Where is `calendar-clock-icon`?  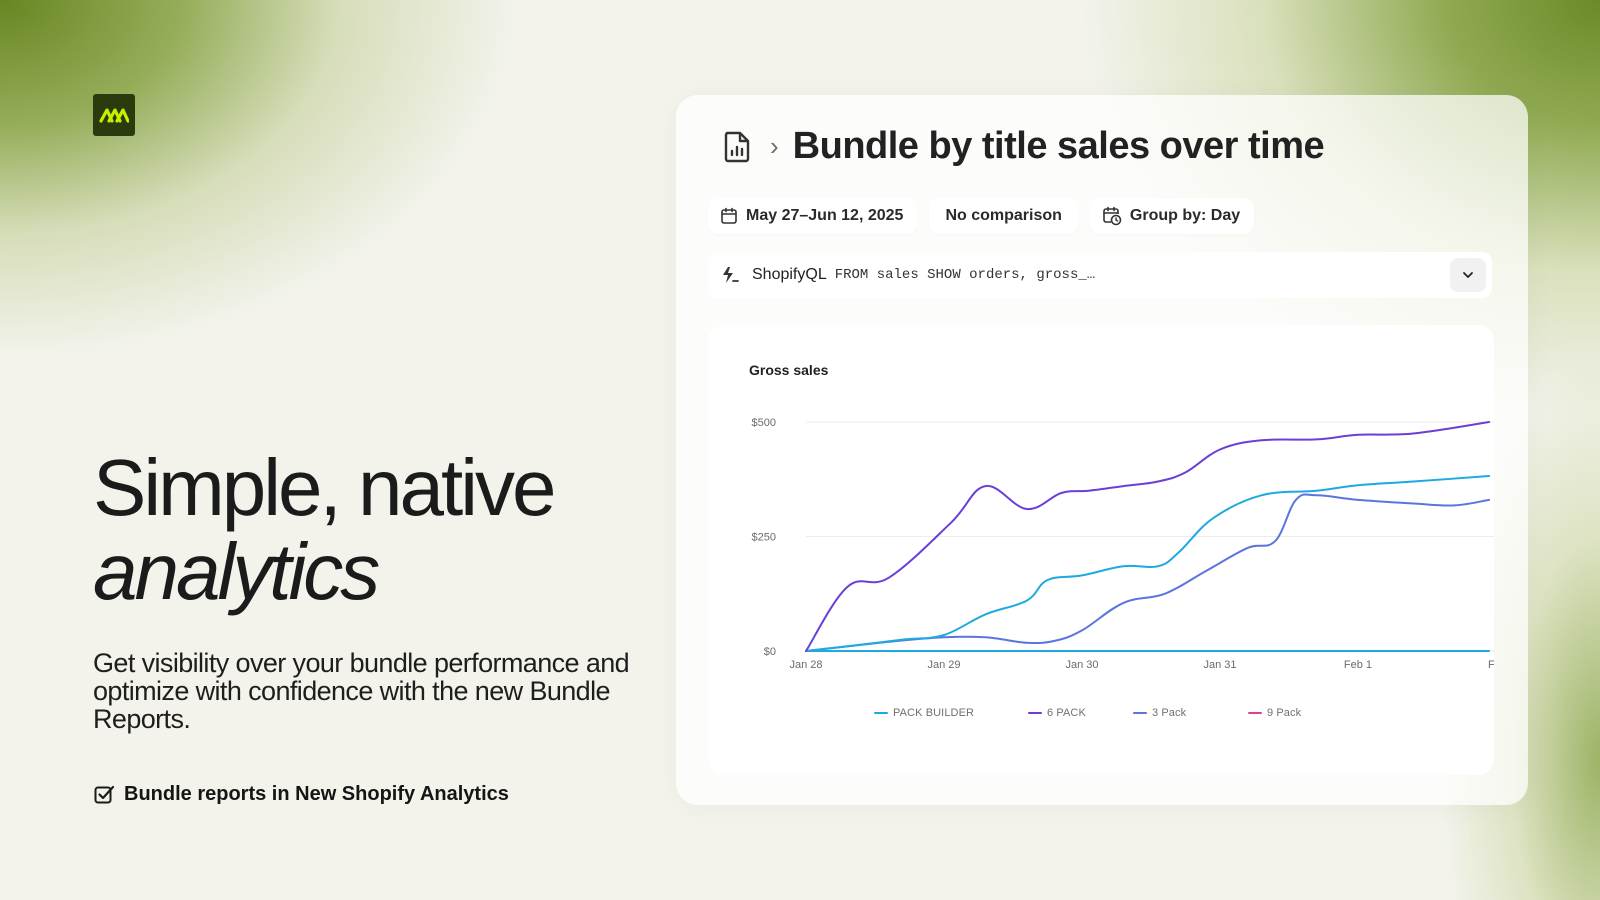 calendar-clock-icon is located at coordinates (1112, 216).